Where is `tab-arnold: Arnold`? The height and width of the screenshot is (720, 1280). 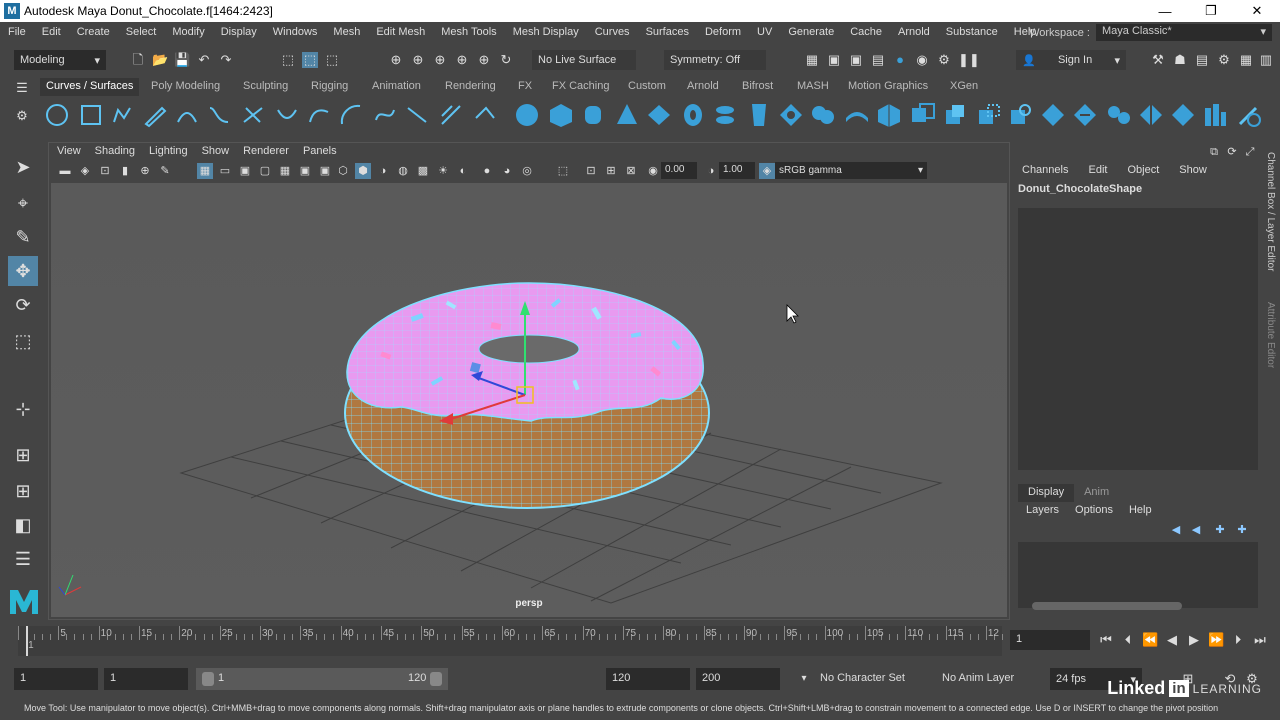
tab-arnold: Arnold is located at coordinates (703, 87).